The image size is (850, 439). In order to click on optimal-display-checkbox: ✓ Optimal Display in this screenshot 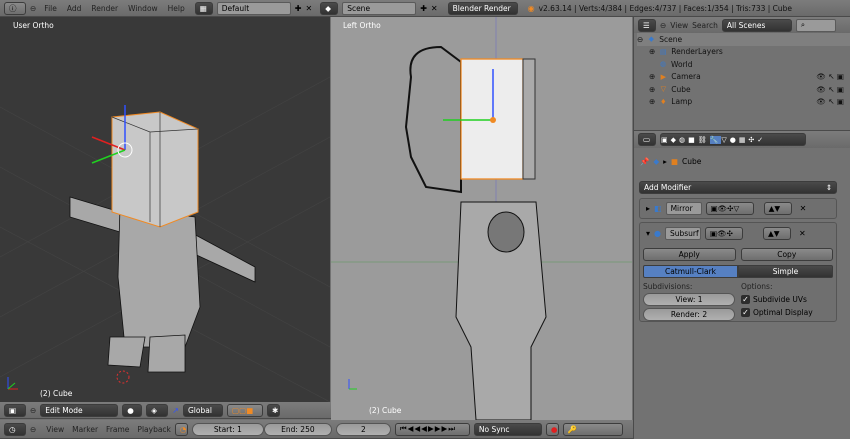, I will do `click(787, 312)`.